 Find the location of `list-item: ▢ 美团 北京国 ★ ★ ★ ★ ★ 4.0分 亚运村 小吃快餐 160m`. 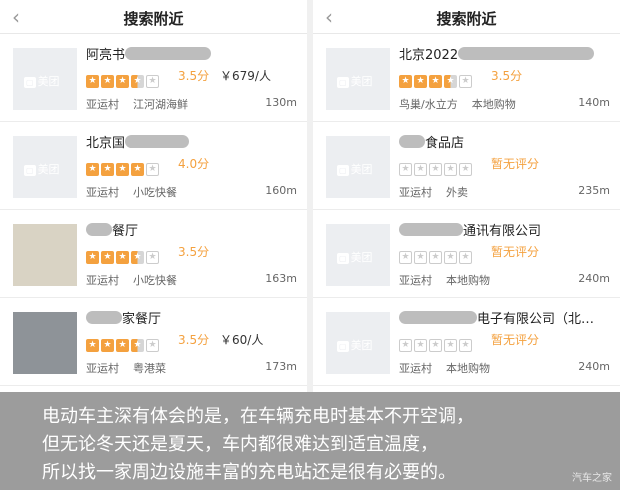

list-item: ▢ 美团 北京国 ★ ★ ★ ★ ★ 4.0分 亚运村 小吃快餐 160m is located at coordinates (153, 166).